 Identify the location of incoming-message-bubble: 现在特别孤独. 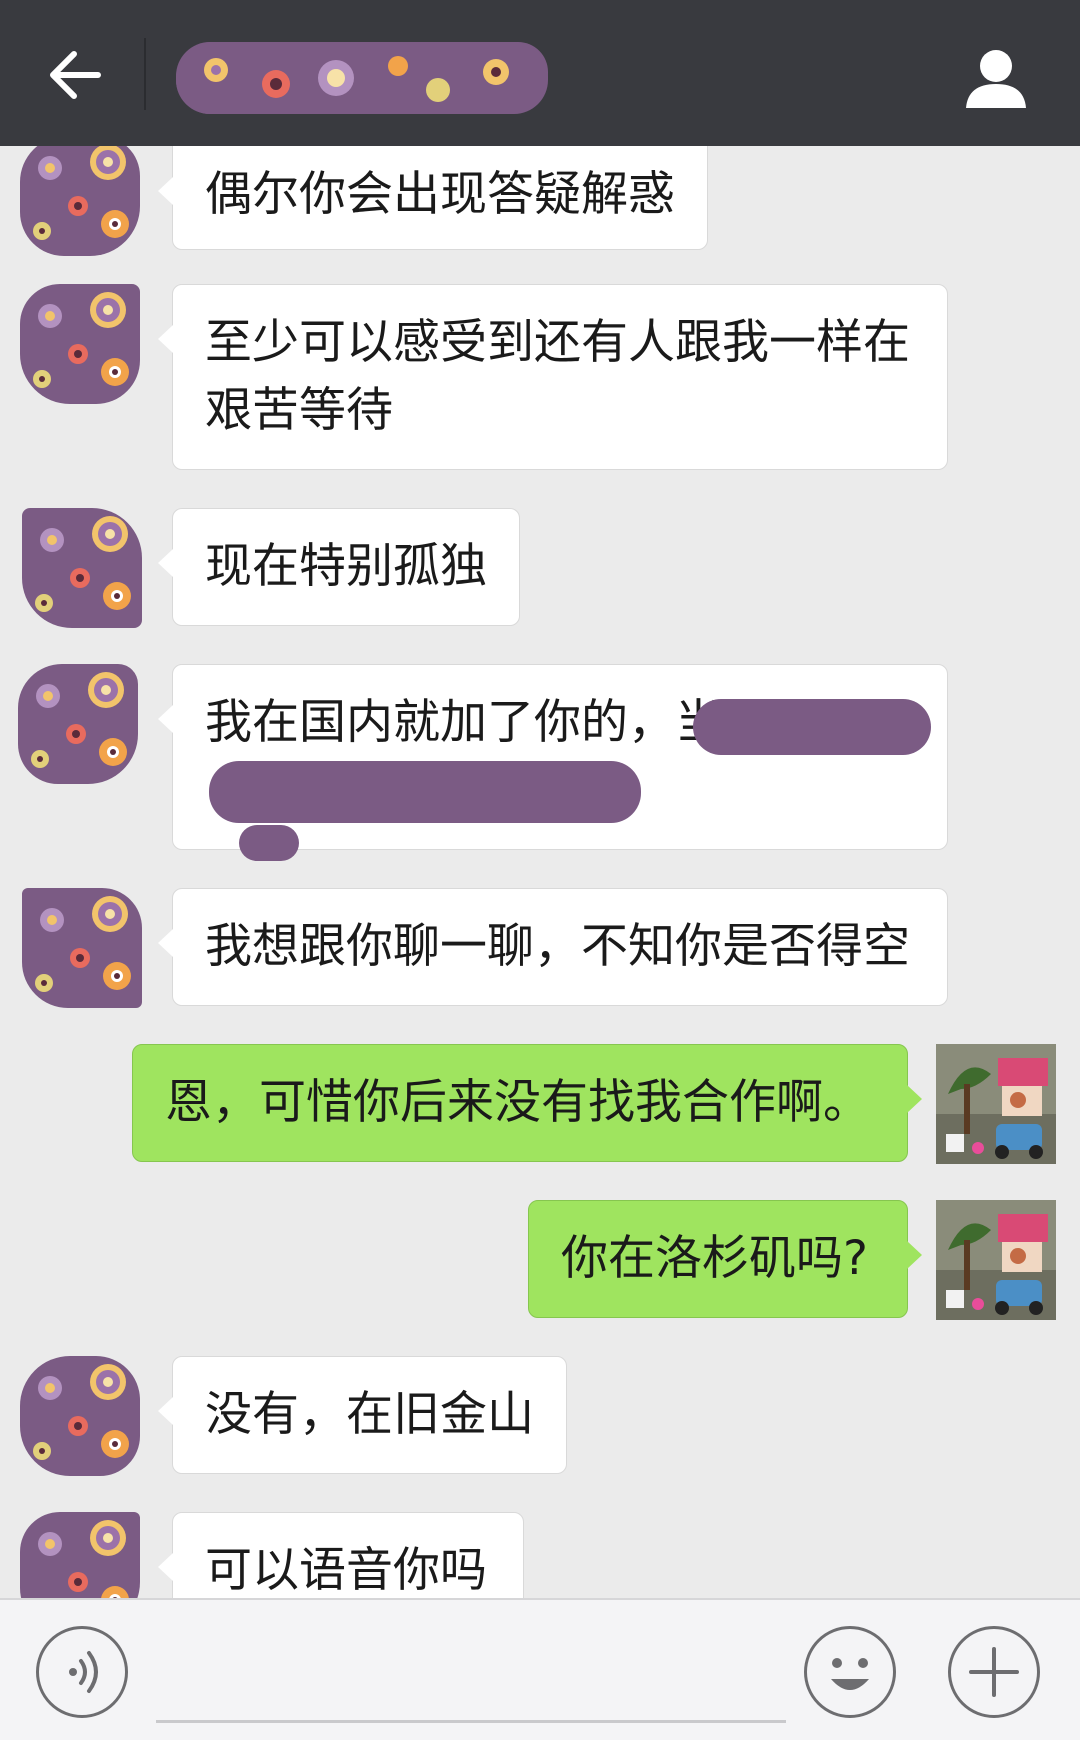
(339, 567).